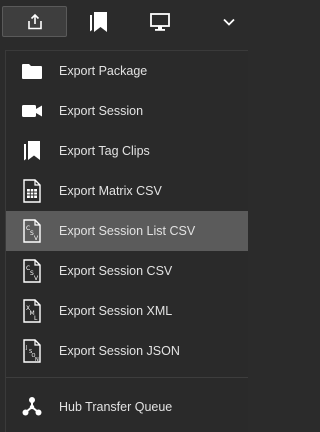 This screenshot has width=320, height=432. What do you see at coordinates (26, 348) in the screenshot?
I see `svg-text: J` at bounding box center [26, 348].